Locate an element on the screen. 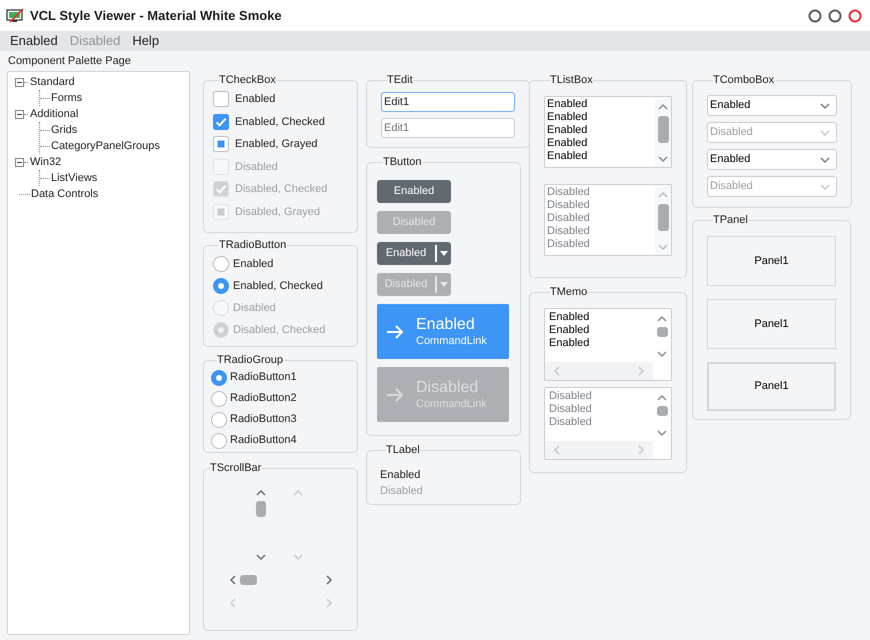 This screenshot has height=640, width=870. push-button: Enabled is located at coordinates (414, 191).